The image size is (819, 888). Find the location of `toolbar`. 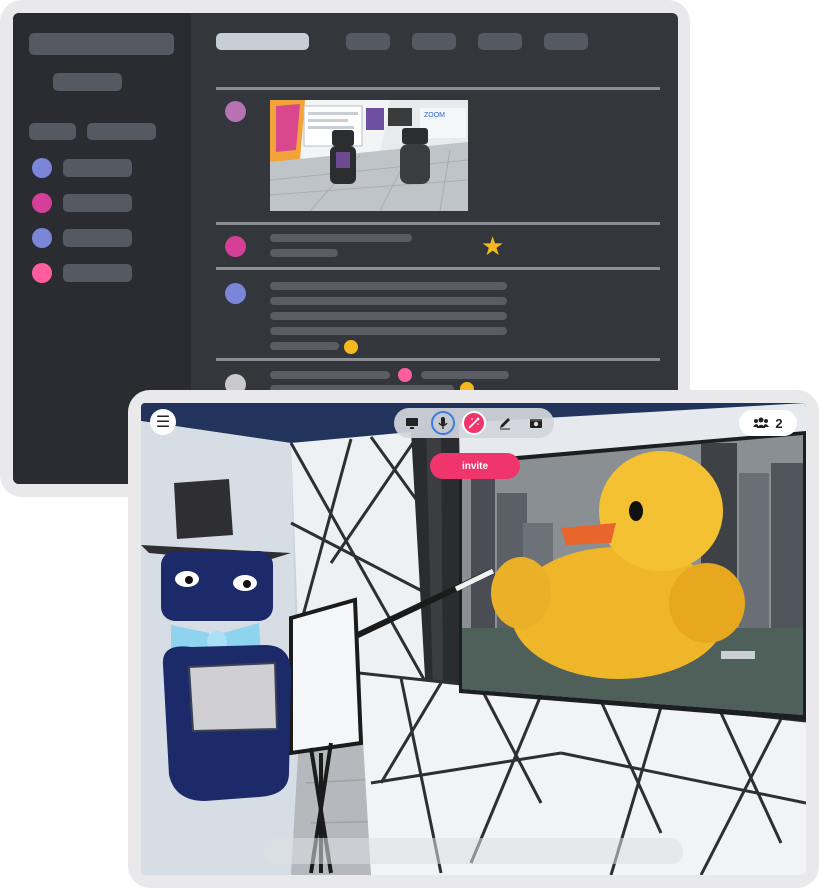

toolbar is located at coordinates (474, 423).